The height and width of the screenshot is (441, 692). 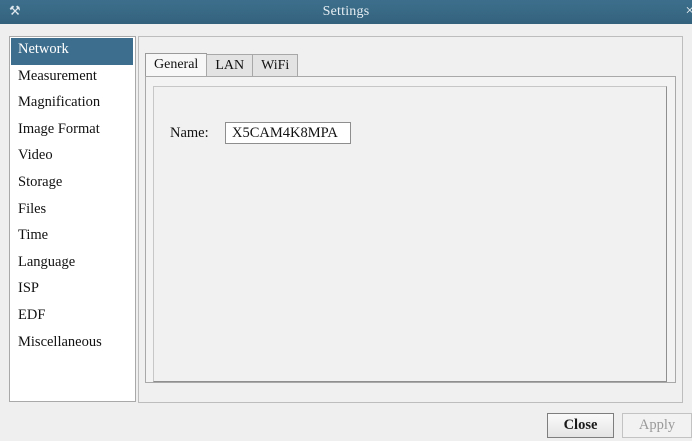 What do you see at coordinates (72, 237) in the screenshot?
I see `sidebar-item-time: Time` at bounding box center [72, 237].